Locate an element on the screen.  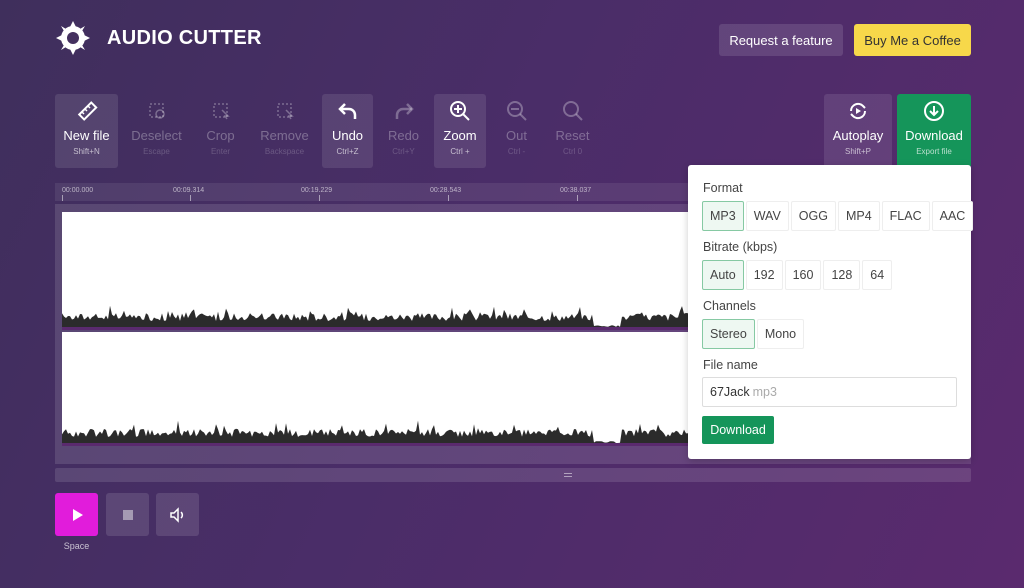
timeline-tick: 00:19.229 is located at coordinates (317, 190).